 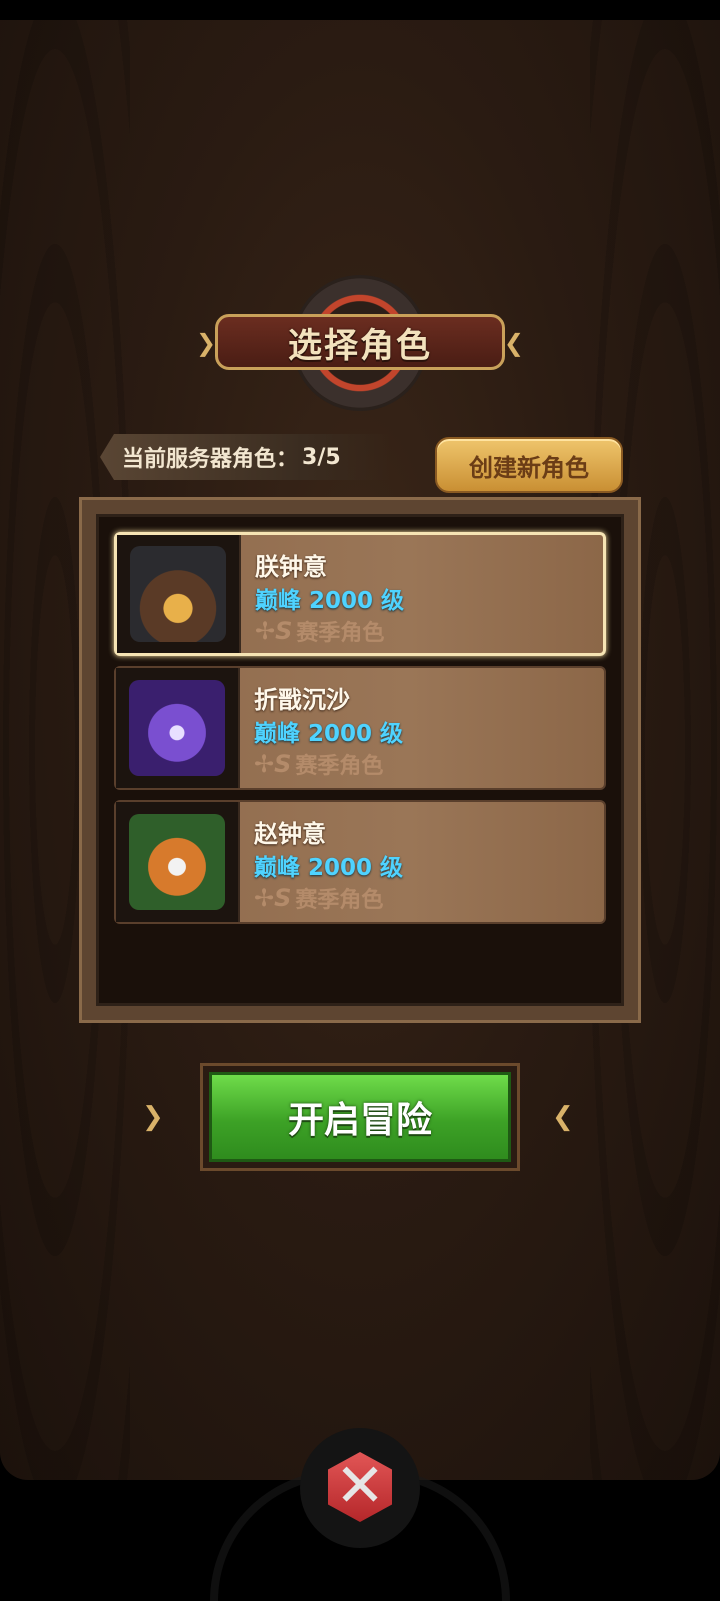 I want to click on character-card: 折戬沉沙 巅峰 2000 级 ✢S 赛季角色, so click(x=360, y=728).